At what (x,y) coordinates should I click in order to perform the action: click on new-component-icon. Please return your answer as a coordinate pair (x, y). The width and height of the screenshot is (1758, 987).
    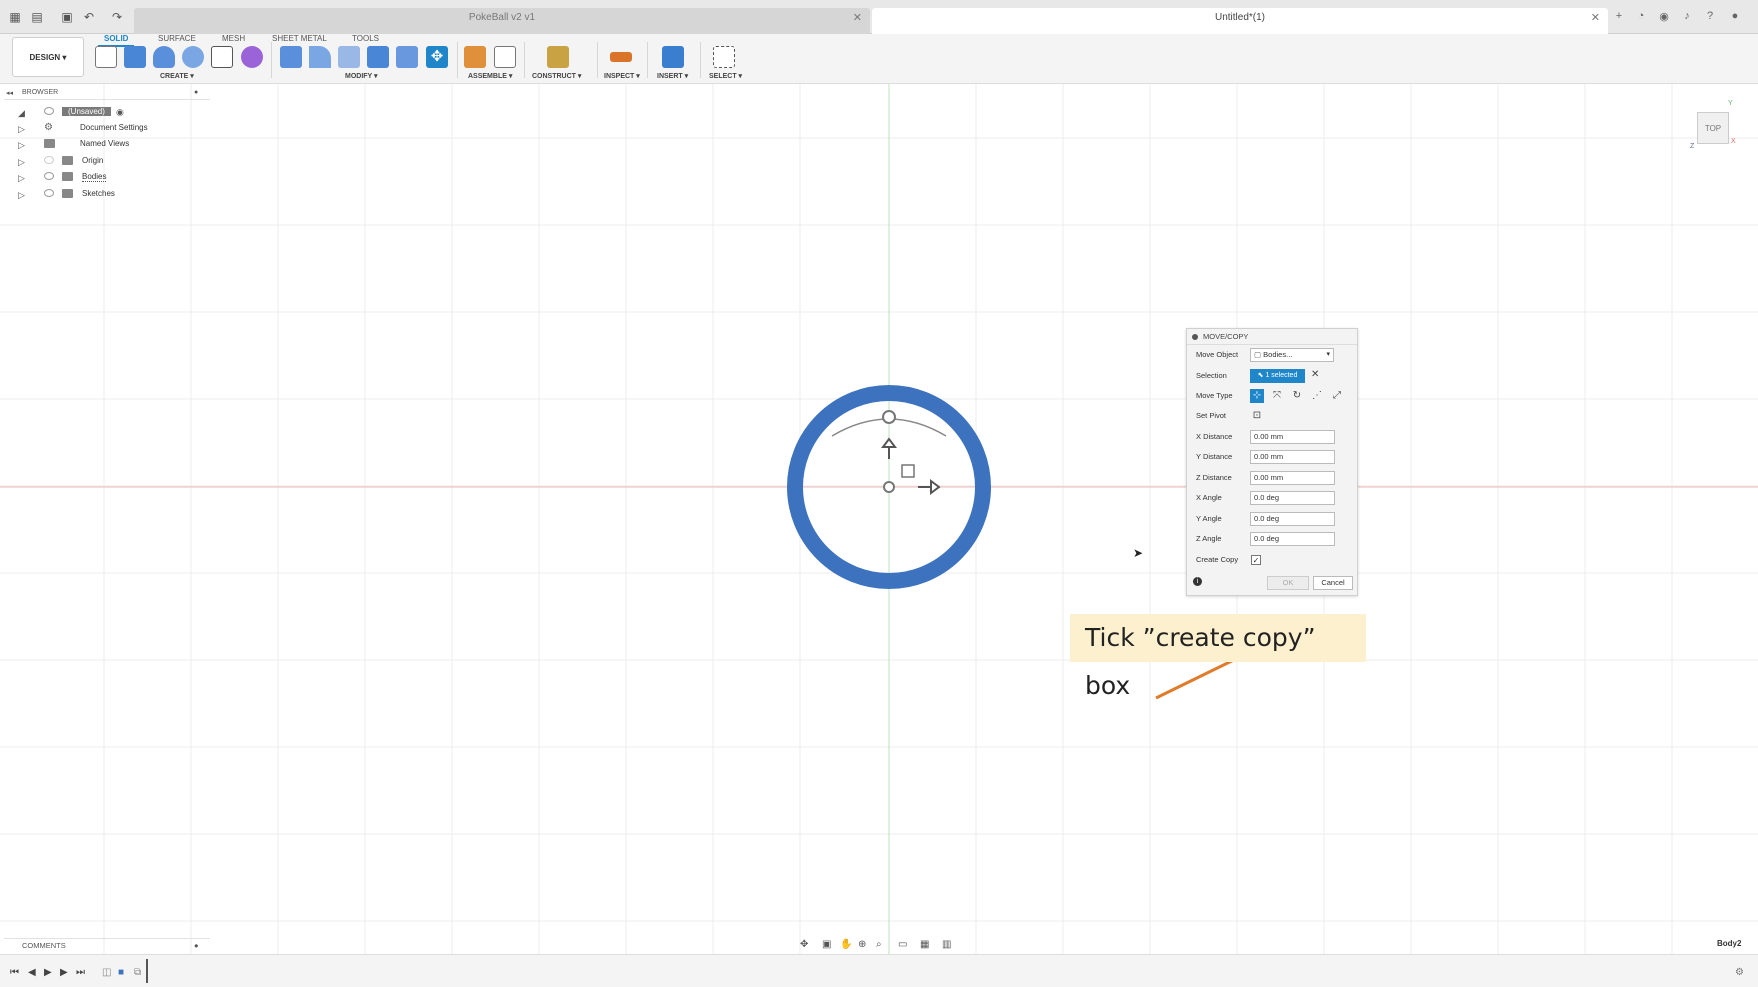
    Looking at the image, I should click on (475, 57).